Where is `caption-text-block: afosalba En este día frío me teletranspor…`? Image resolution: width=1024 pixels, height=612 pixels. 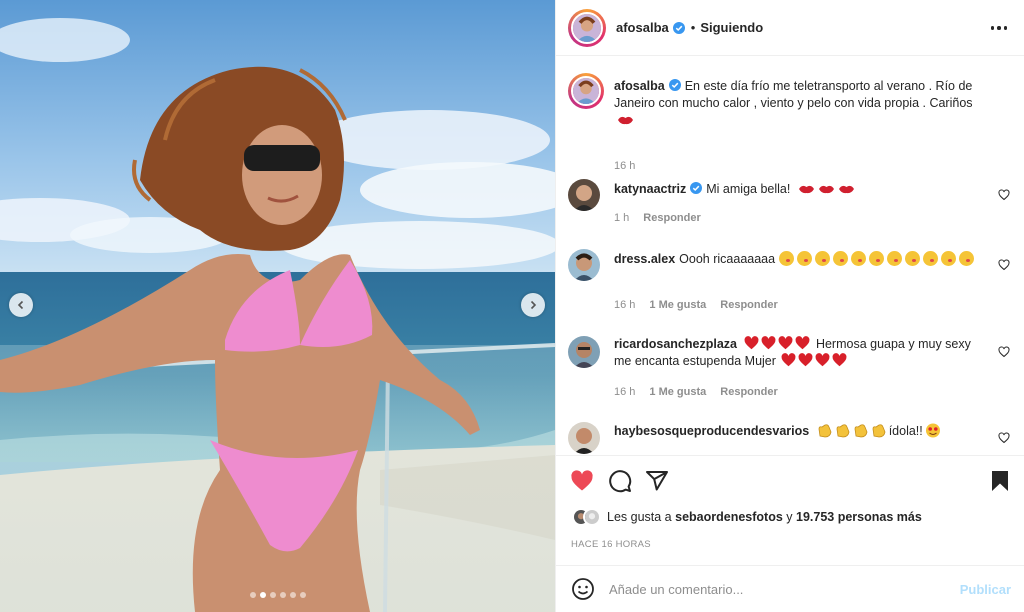
caption-text-block: afosalba En este día frío me teletranspor… is located at coordinates (796, 103).